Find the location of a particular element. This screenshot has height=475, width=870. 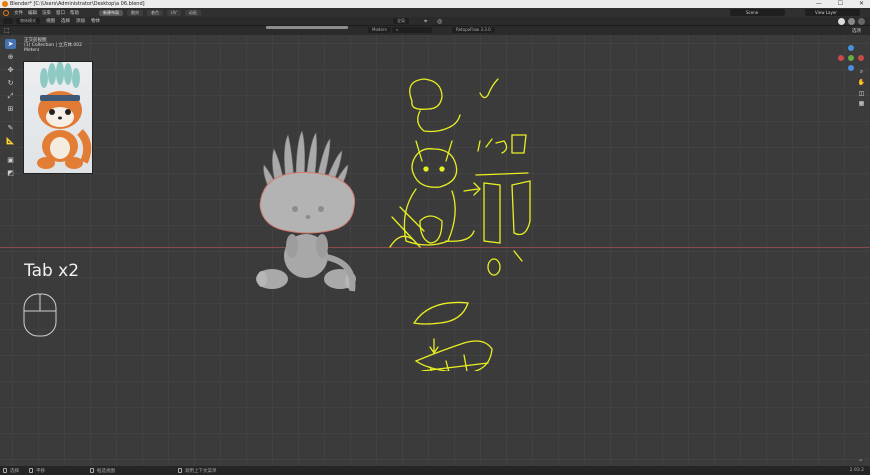

sculpt-model is located at coordinates (308, 213).